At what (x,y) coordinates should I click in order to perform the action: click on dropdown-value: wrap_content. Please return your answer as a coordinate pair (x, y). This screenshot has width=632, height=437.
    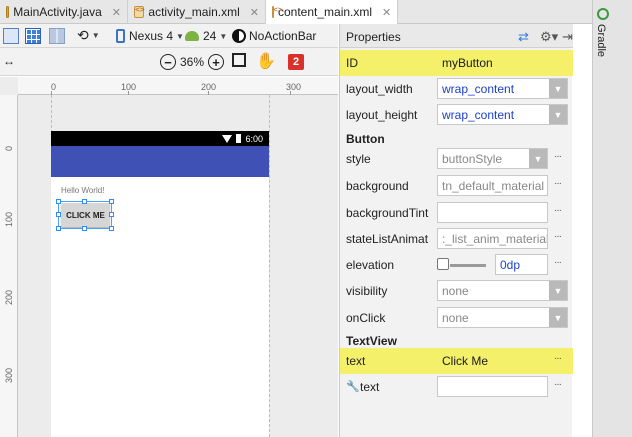
    Looking at the image, I should click on (478, 115).